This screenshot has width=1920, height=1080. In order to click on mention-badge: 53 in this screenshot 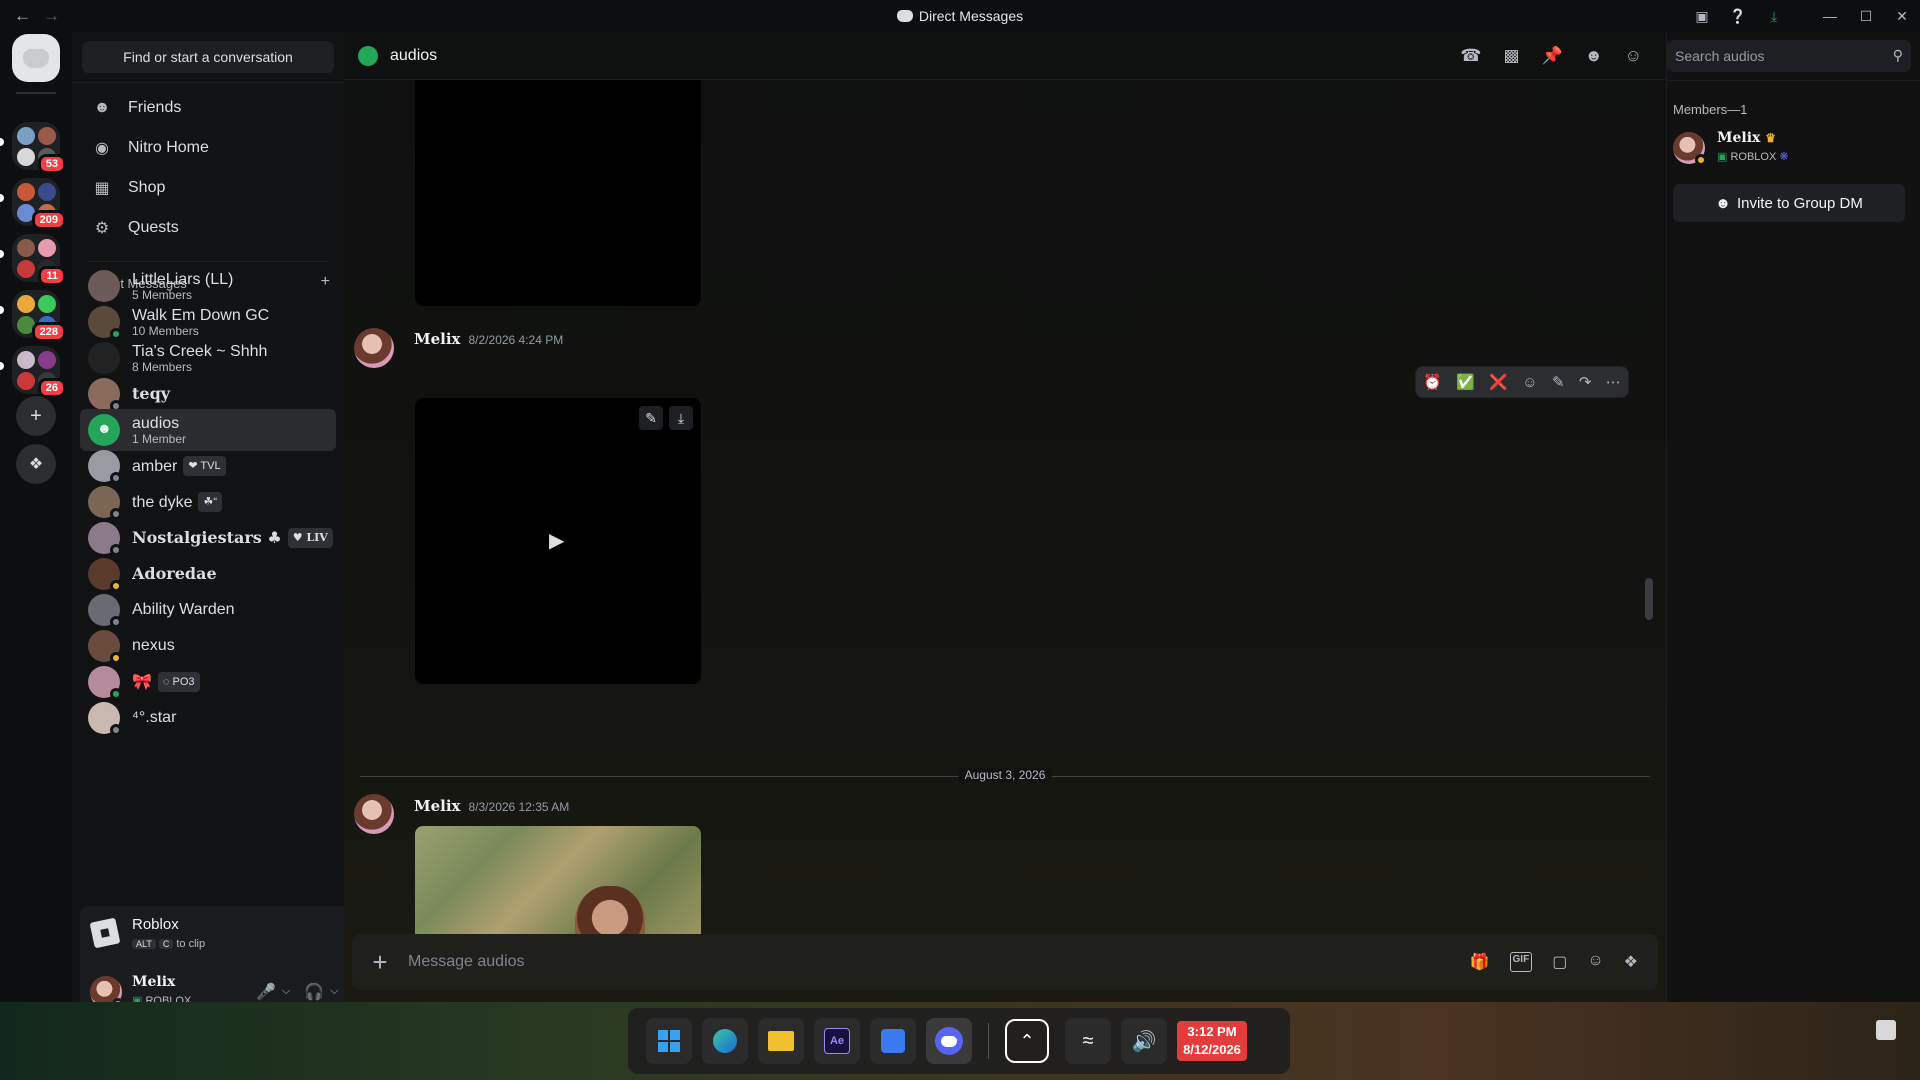, I will do `click(51, 164)`.